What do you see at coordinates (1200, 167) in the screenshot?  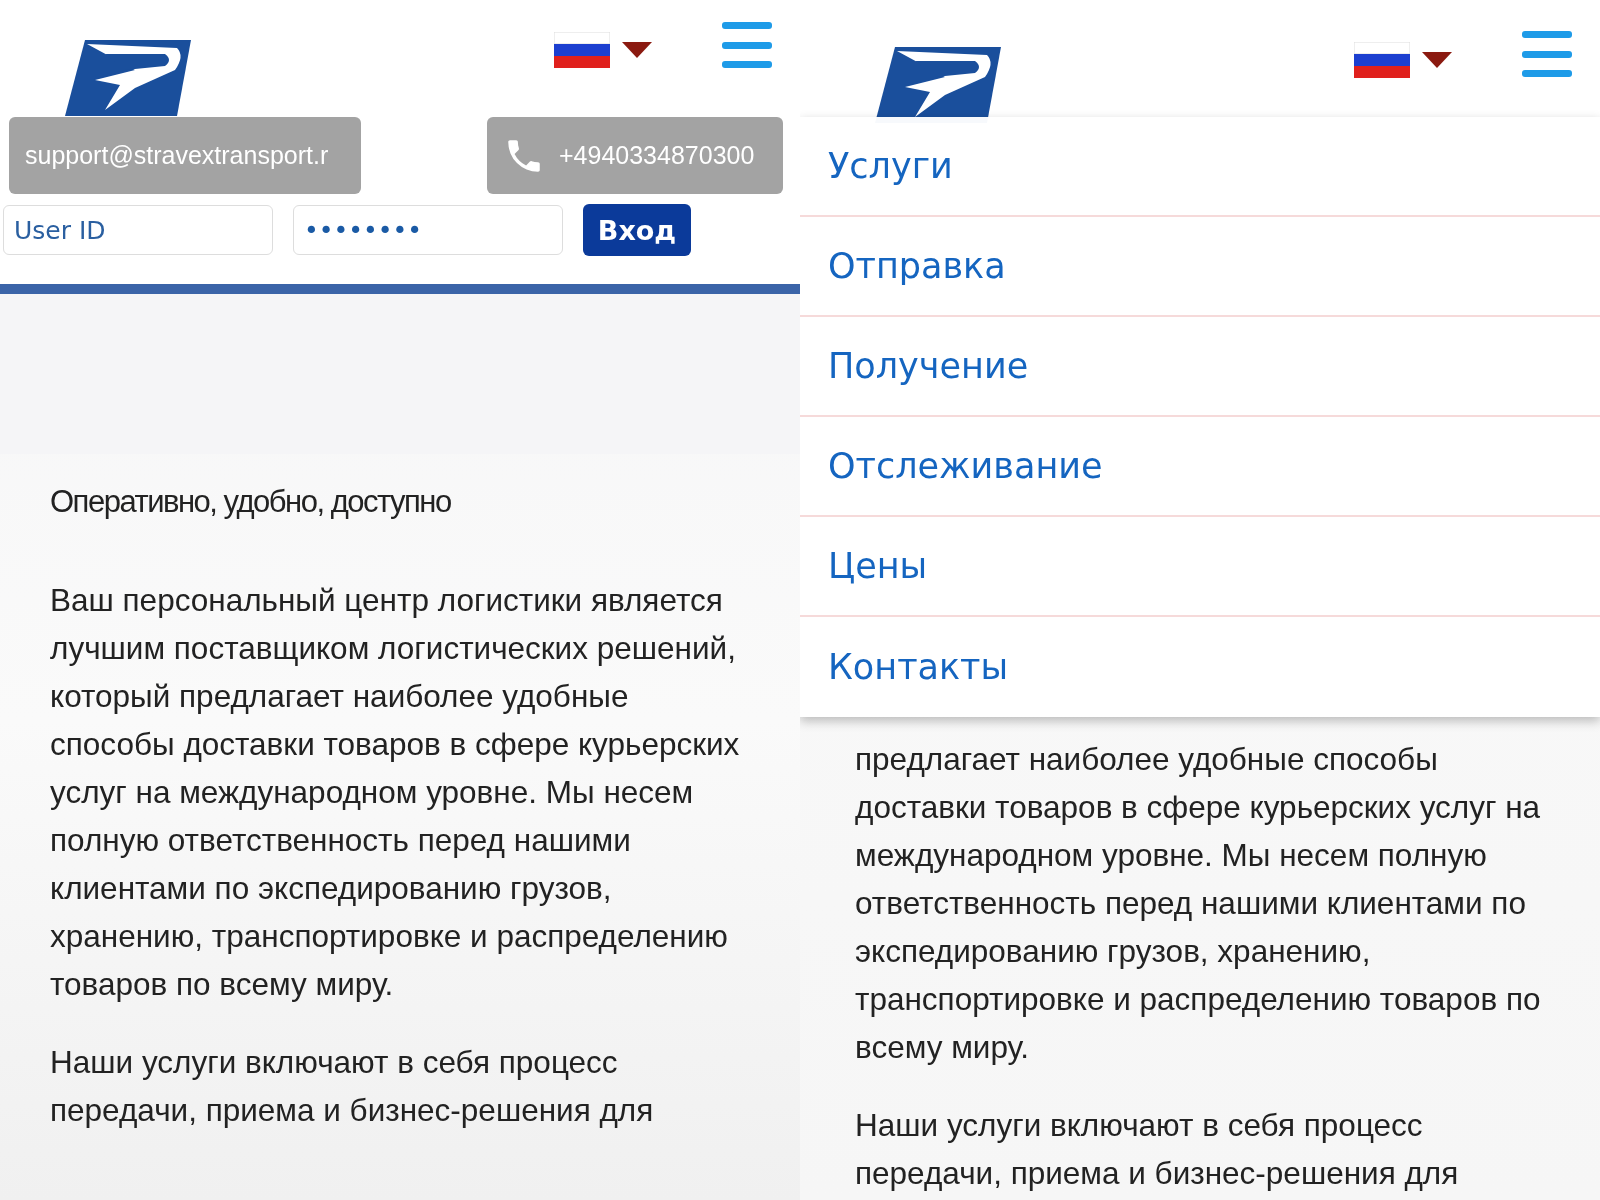 I see `menu-item: Услуги` at bounding box center [1200, 167].